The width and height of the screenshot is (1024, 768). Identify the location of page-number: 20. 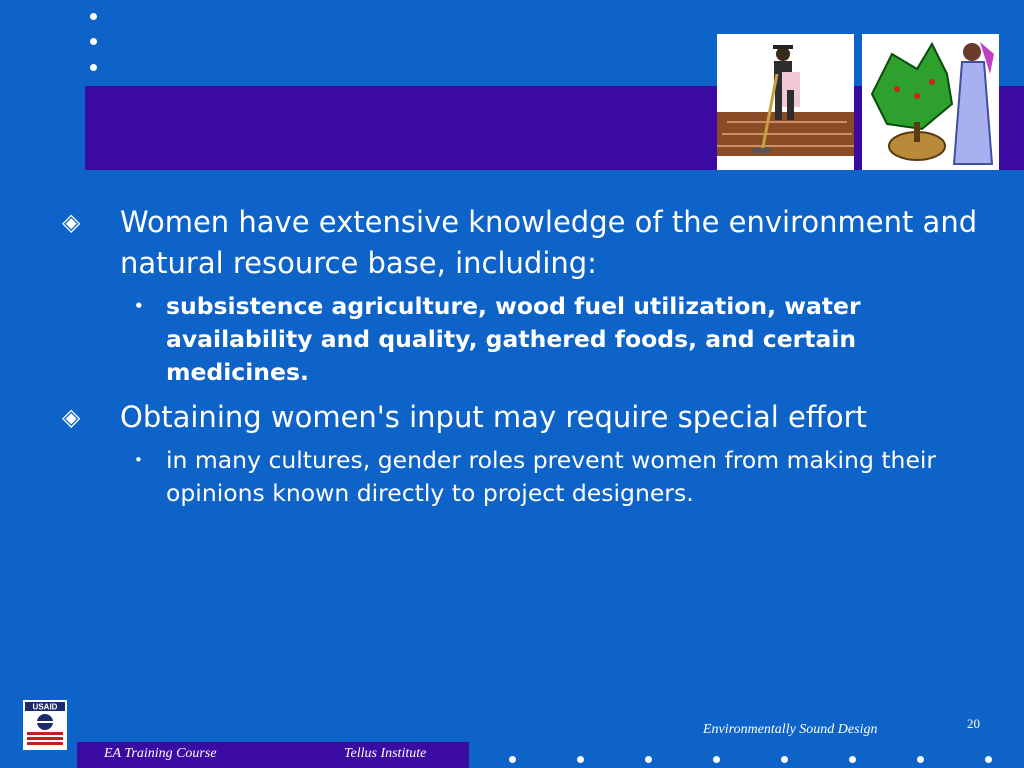
(973, 723).